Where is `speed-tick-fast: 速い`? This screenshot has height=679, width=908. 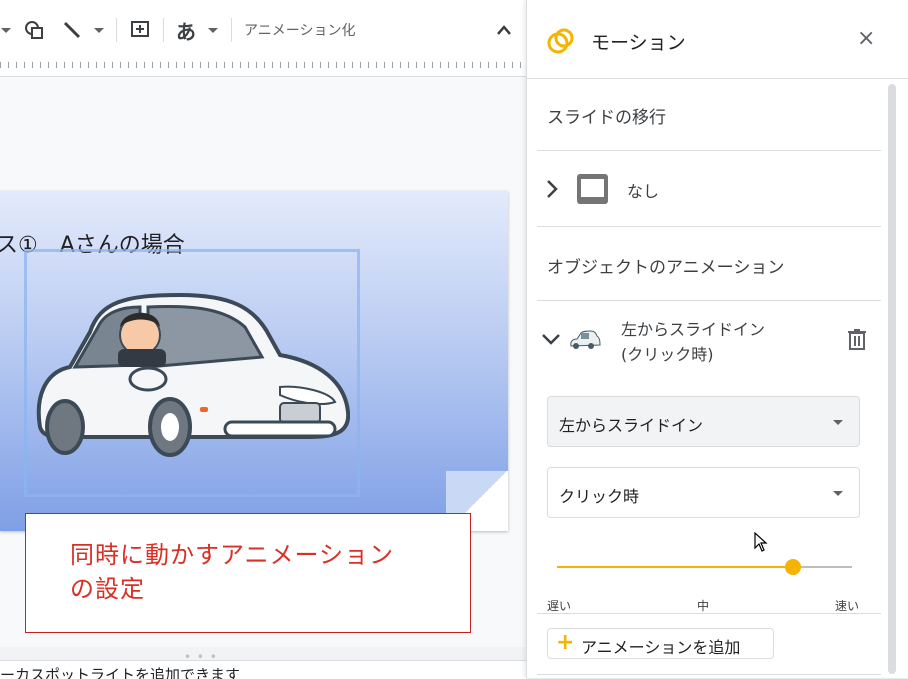
speed-tick-fast: 速い is located at coordinates (847, 606).